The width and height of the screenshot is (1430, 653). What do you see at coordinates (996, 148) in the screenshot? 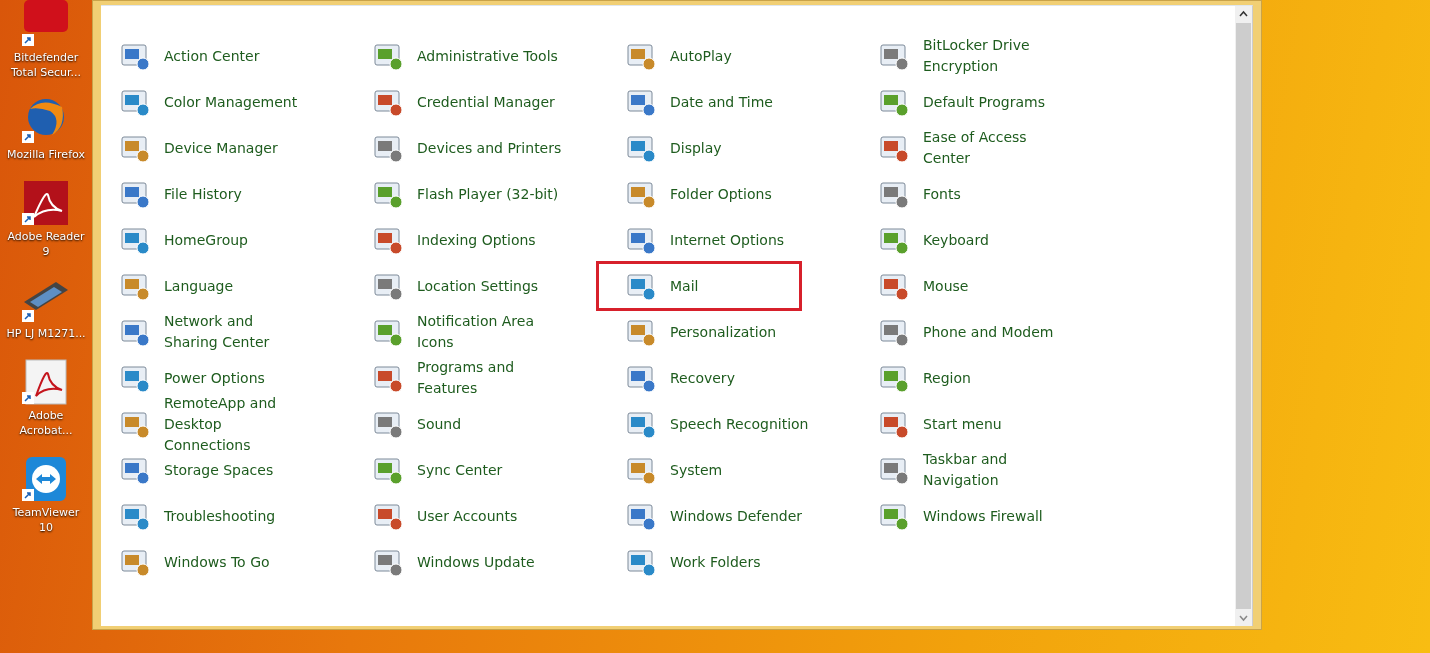
I see `applet-link: Ease of Access Center` at bounding box center [996, 148].